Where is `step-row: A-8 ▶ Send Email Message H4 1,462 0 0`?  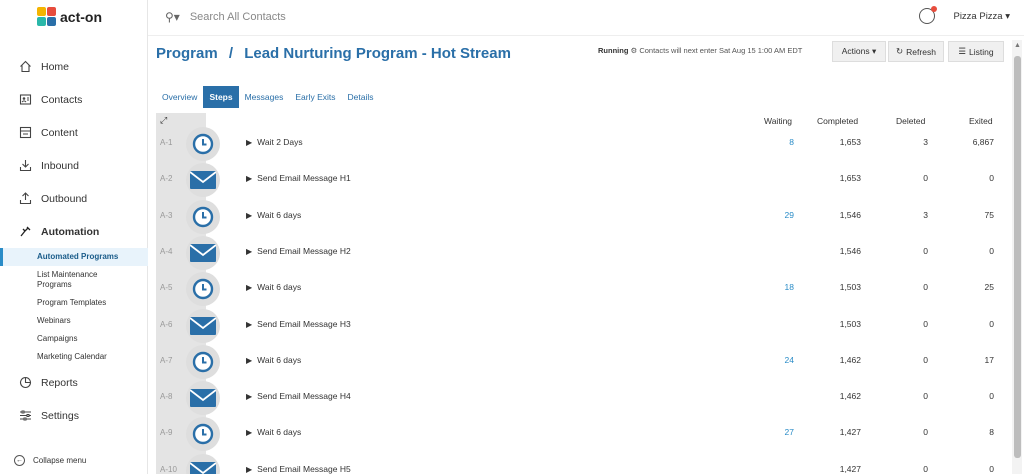 step-row: A-8 ▶ Send Email Message H4 1,462 0 0 is located at coordinates (581, 398).